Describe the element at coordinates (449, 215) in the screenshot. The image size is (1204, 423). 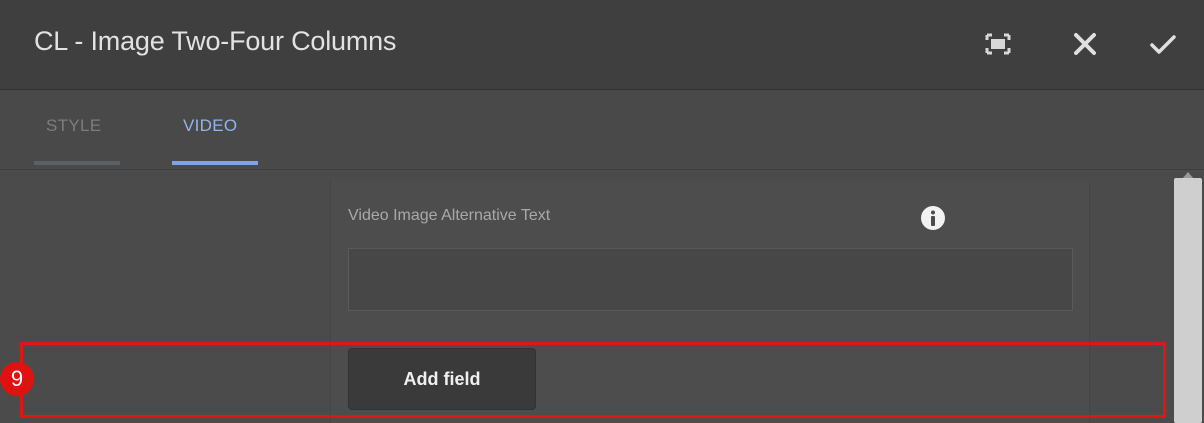
I see `video-image-alt-text-label: Video Image Alternative Text` at that location.